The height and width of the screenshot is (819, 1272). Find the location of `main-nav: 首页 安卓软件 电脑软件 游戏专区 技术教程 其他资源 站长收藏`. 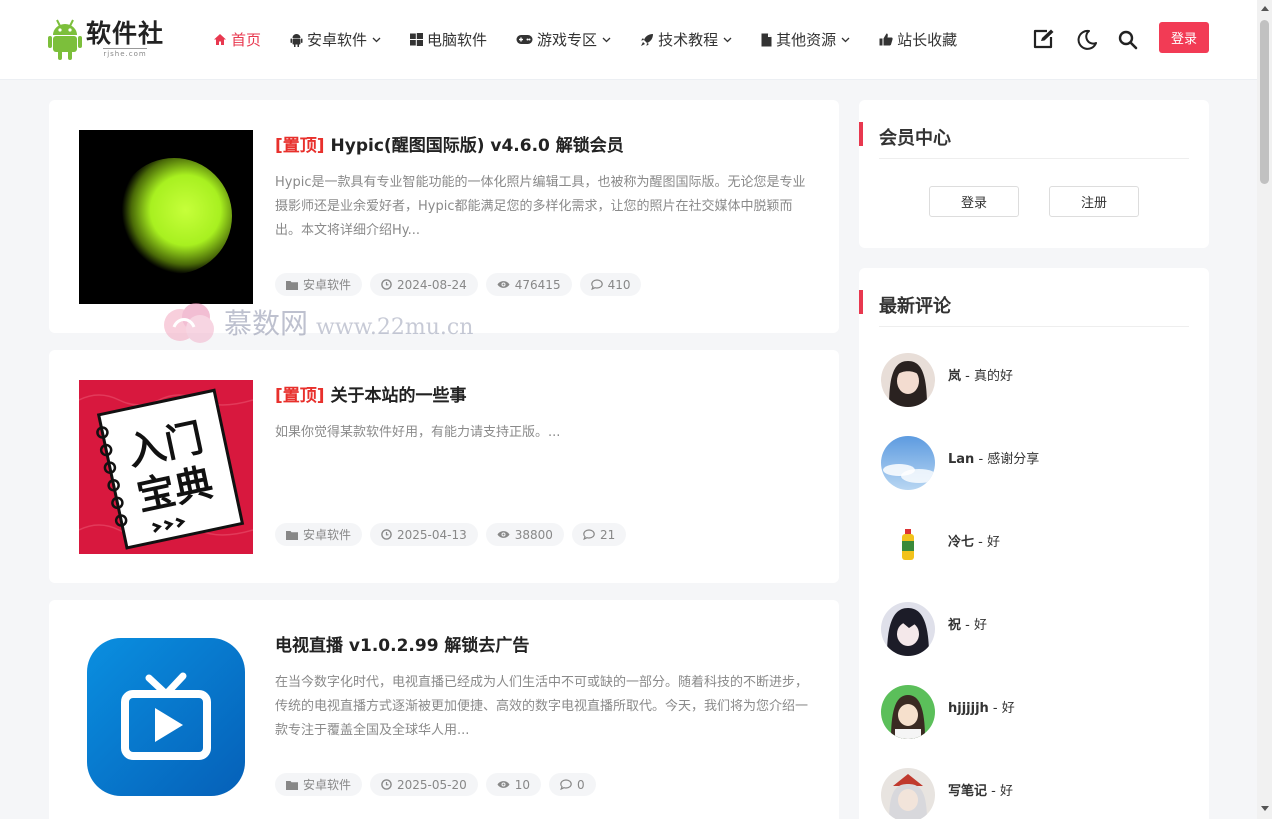

main-nav: 首页 安卓软件 电脑软件 游戏专区 技术教程 其他资源 站长收藏 is located at coordinates (599, 39).